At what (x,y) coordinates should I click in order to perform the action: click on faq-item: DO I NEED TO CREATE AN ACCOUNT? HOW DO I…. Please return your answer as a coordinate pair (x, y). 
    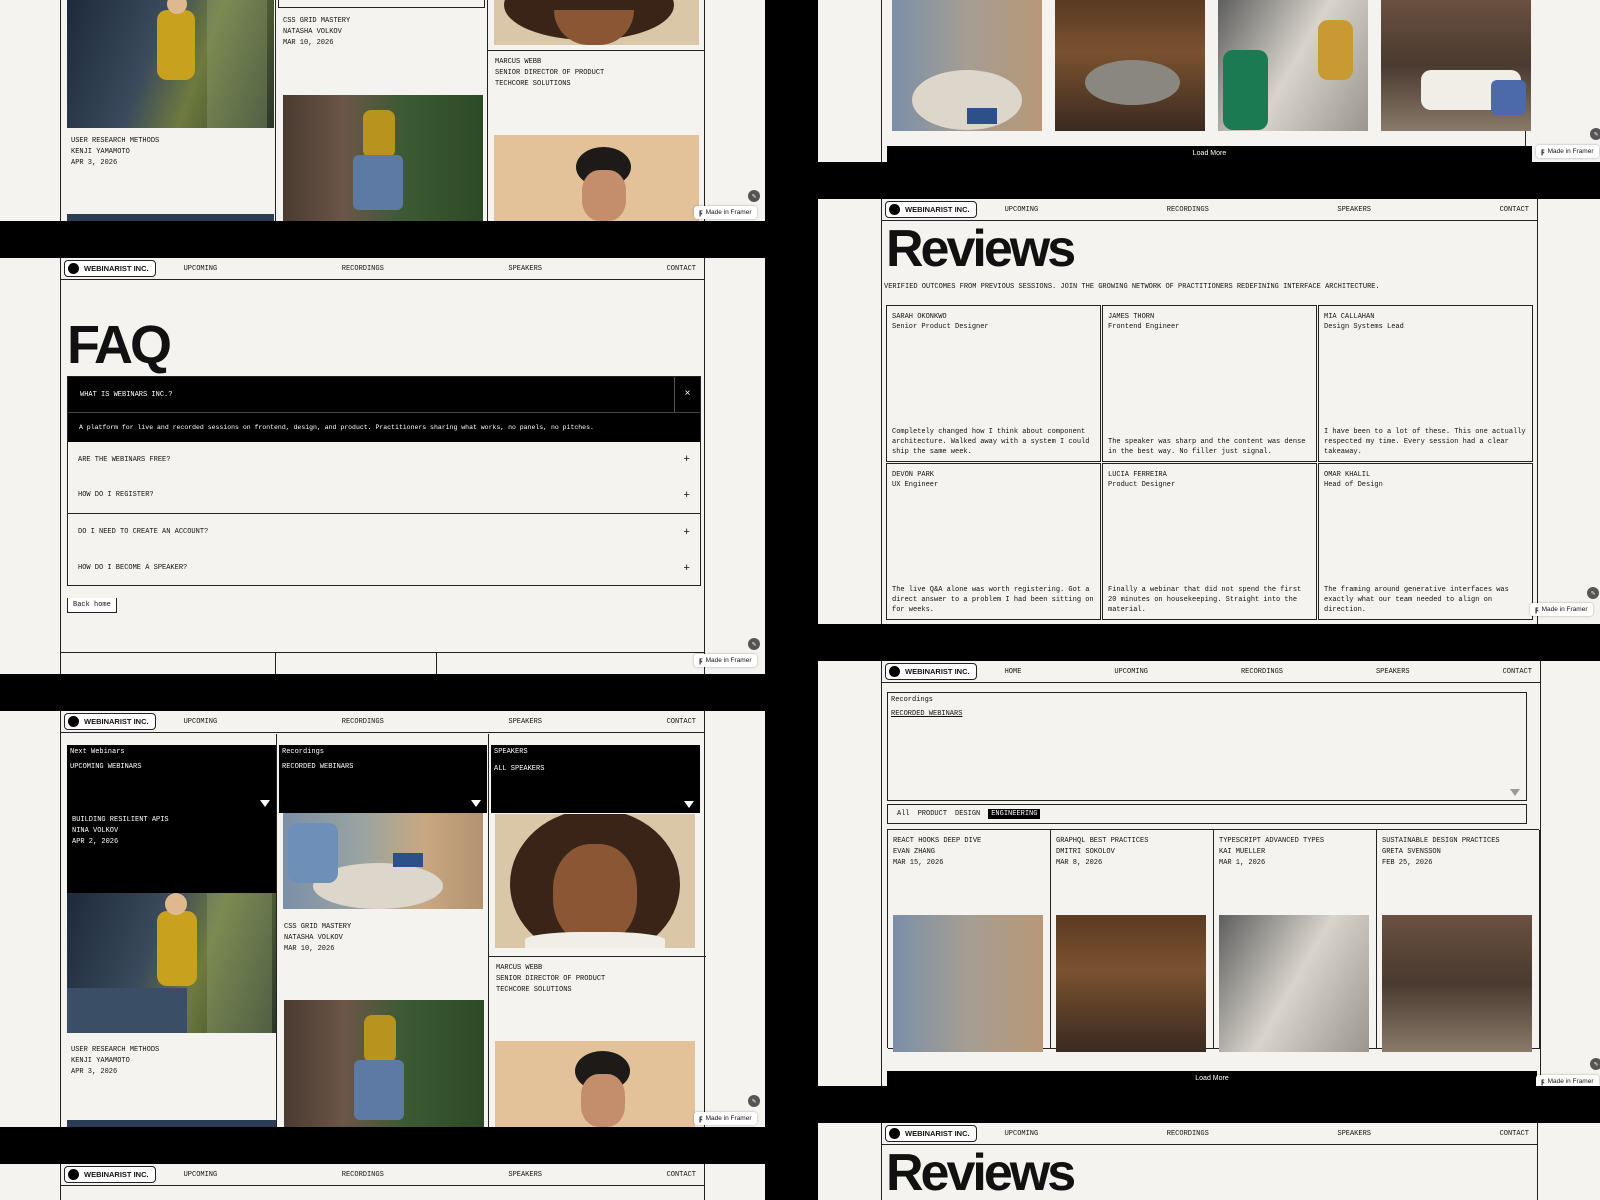
    Looking at the image, I should click on (384, 550).